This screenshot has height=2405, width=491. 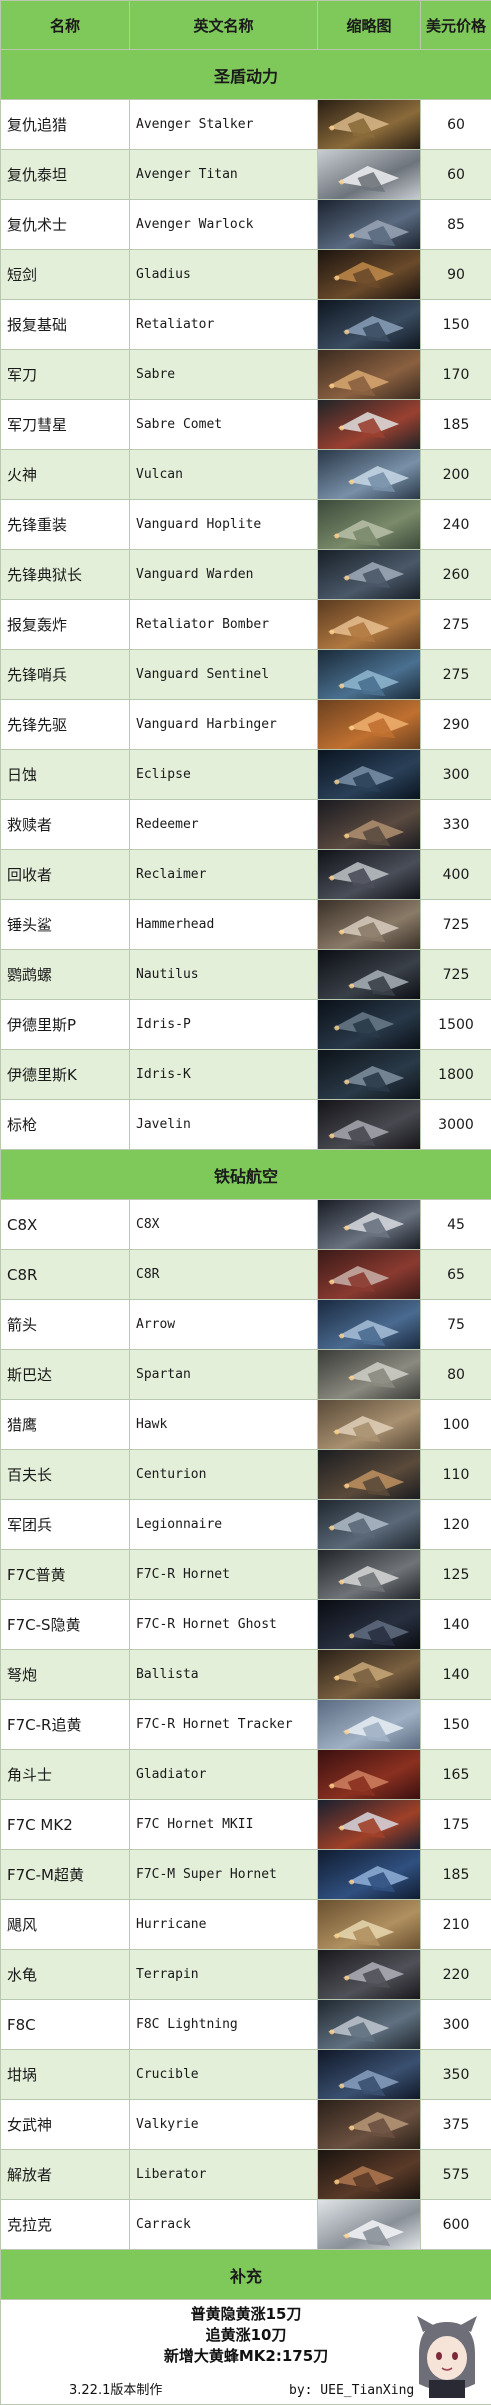 I want to click on ship-price: 240, so click(x=456, y=525).